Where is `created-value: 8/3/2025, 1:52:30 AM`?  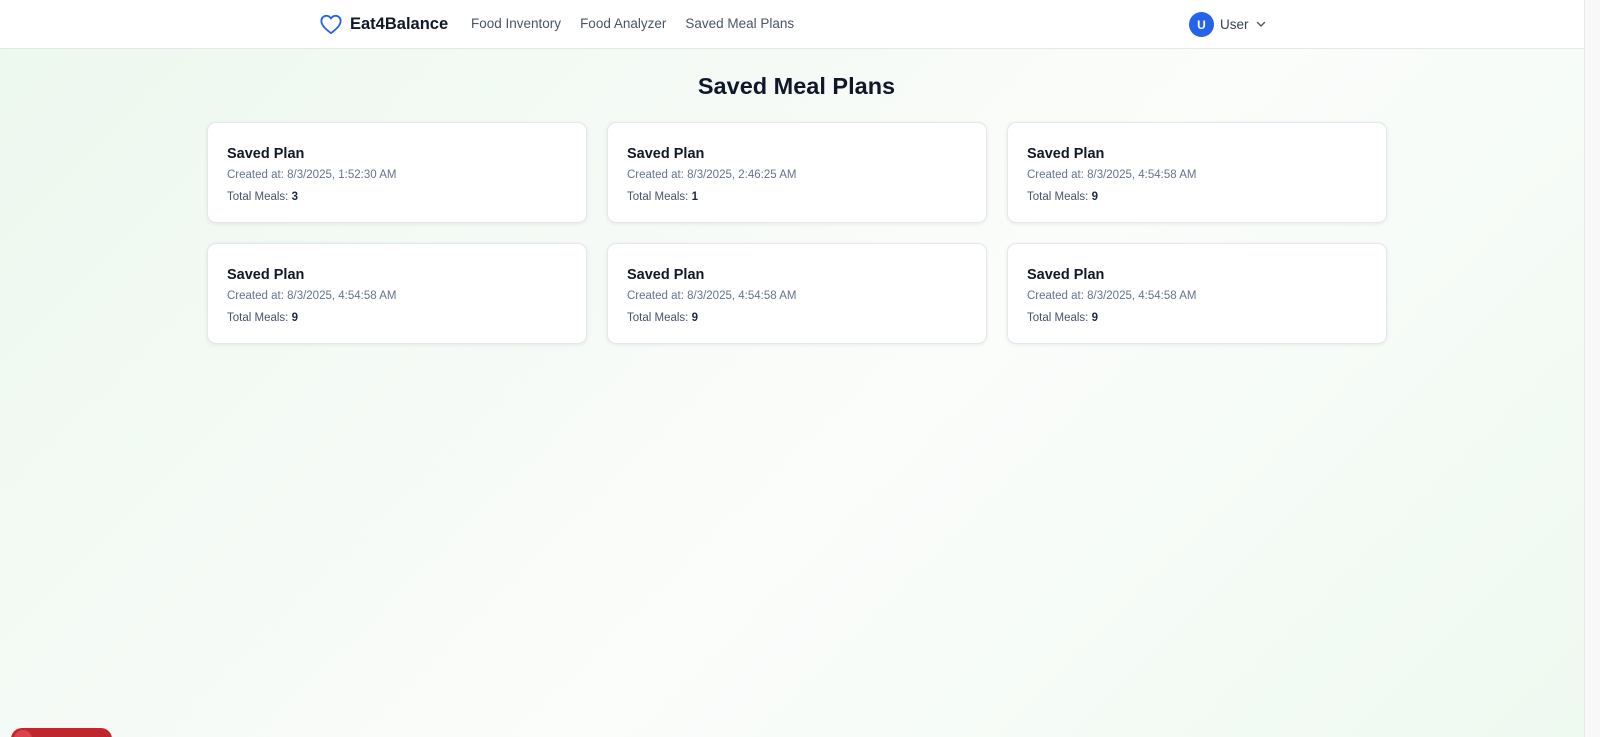 created-value: 8/3/2025, 1:52:30 AM is located at coordinates (342, 175).